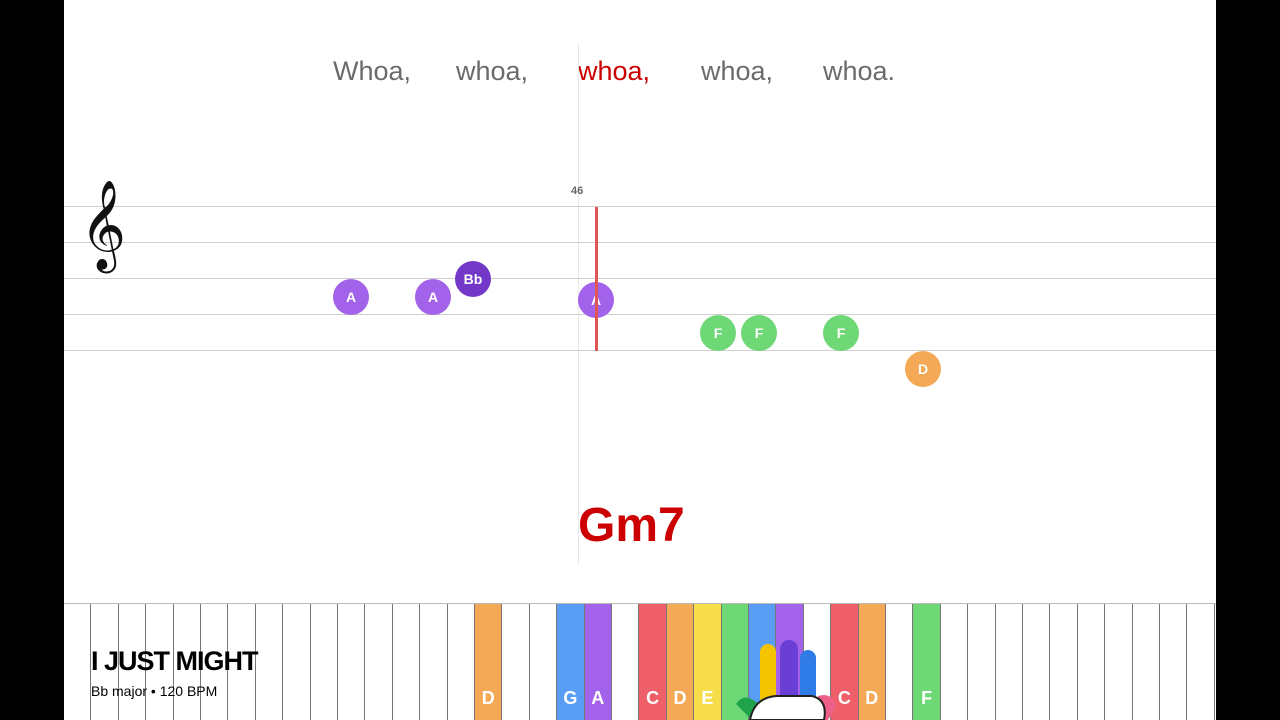 The image size is (1280, 720). Describe the element at coordinates (570, 698) in the screenshot. I see `piano-key-label: G` at that location.